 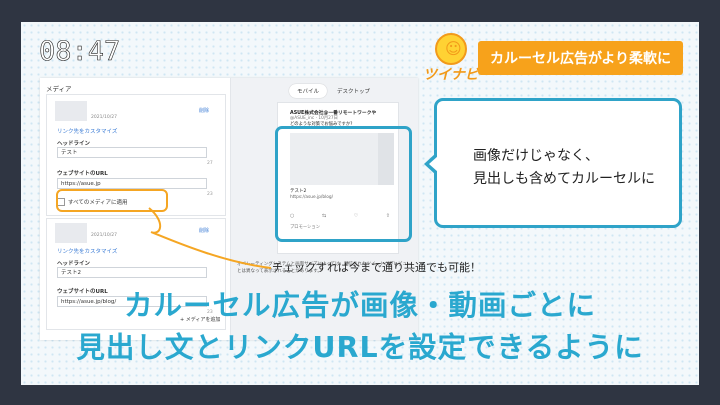 I want to click on headline-line-1: カルーセル広告が画像・動画ごとに, so click(x=359, y=305).